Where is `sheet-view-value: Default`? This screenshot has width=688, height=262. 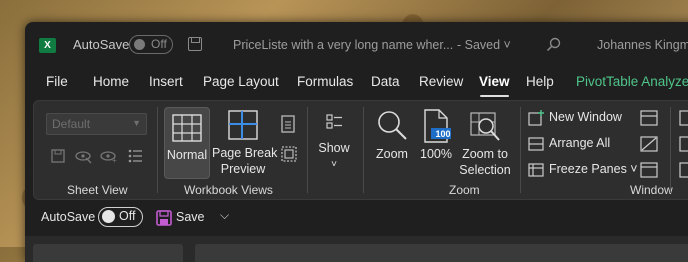
sheet-view-value: Default is located at coordinates (71, 124).